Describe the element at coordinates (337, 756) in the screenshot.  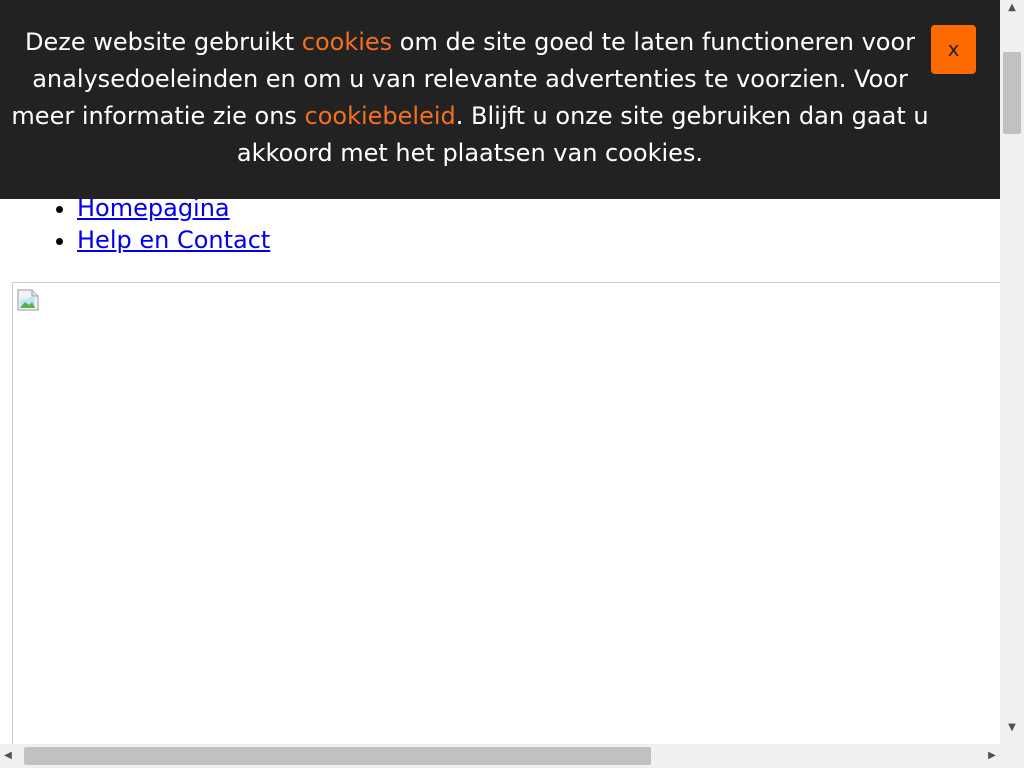
I see `horizontal-scroll-thumb` at that location.